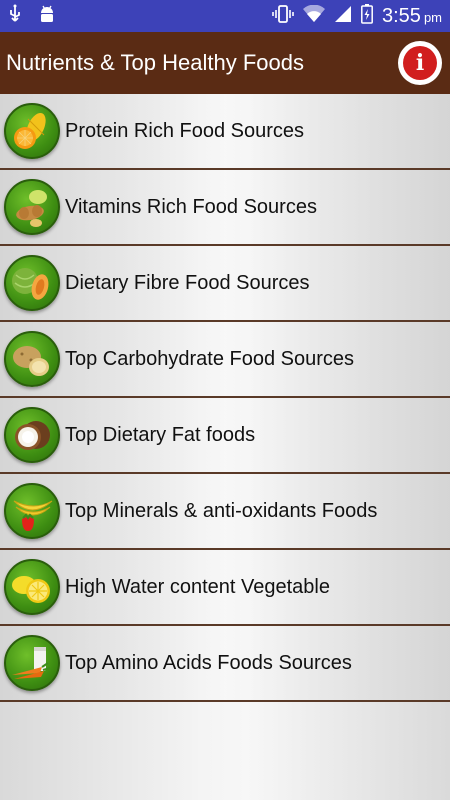 This screenshot has width=450, height=800. Describe the element at coordinates (160, 434) in the screenshot. I see `list-item-label: Top Dietary Fat foods` at that location.